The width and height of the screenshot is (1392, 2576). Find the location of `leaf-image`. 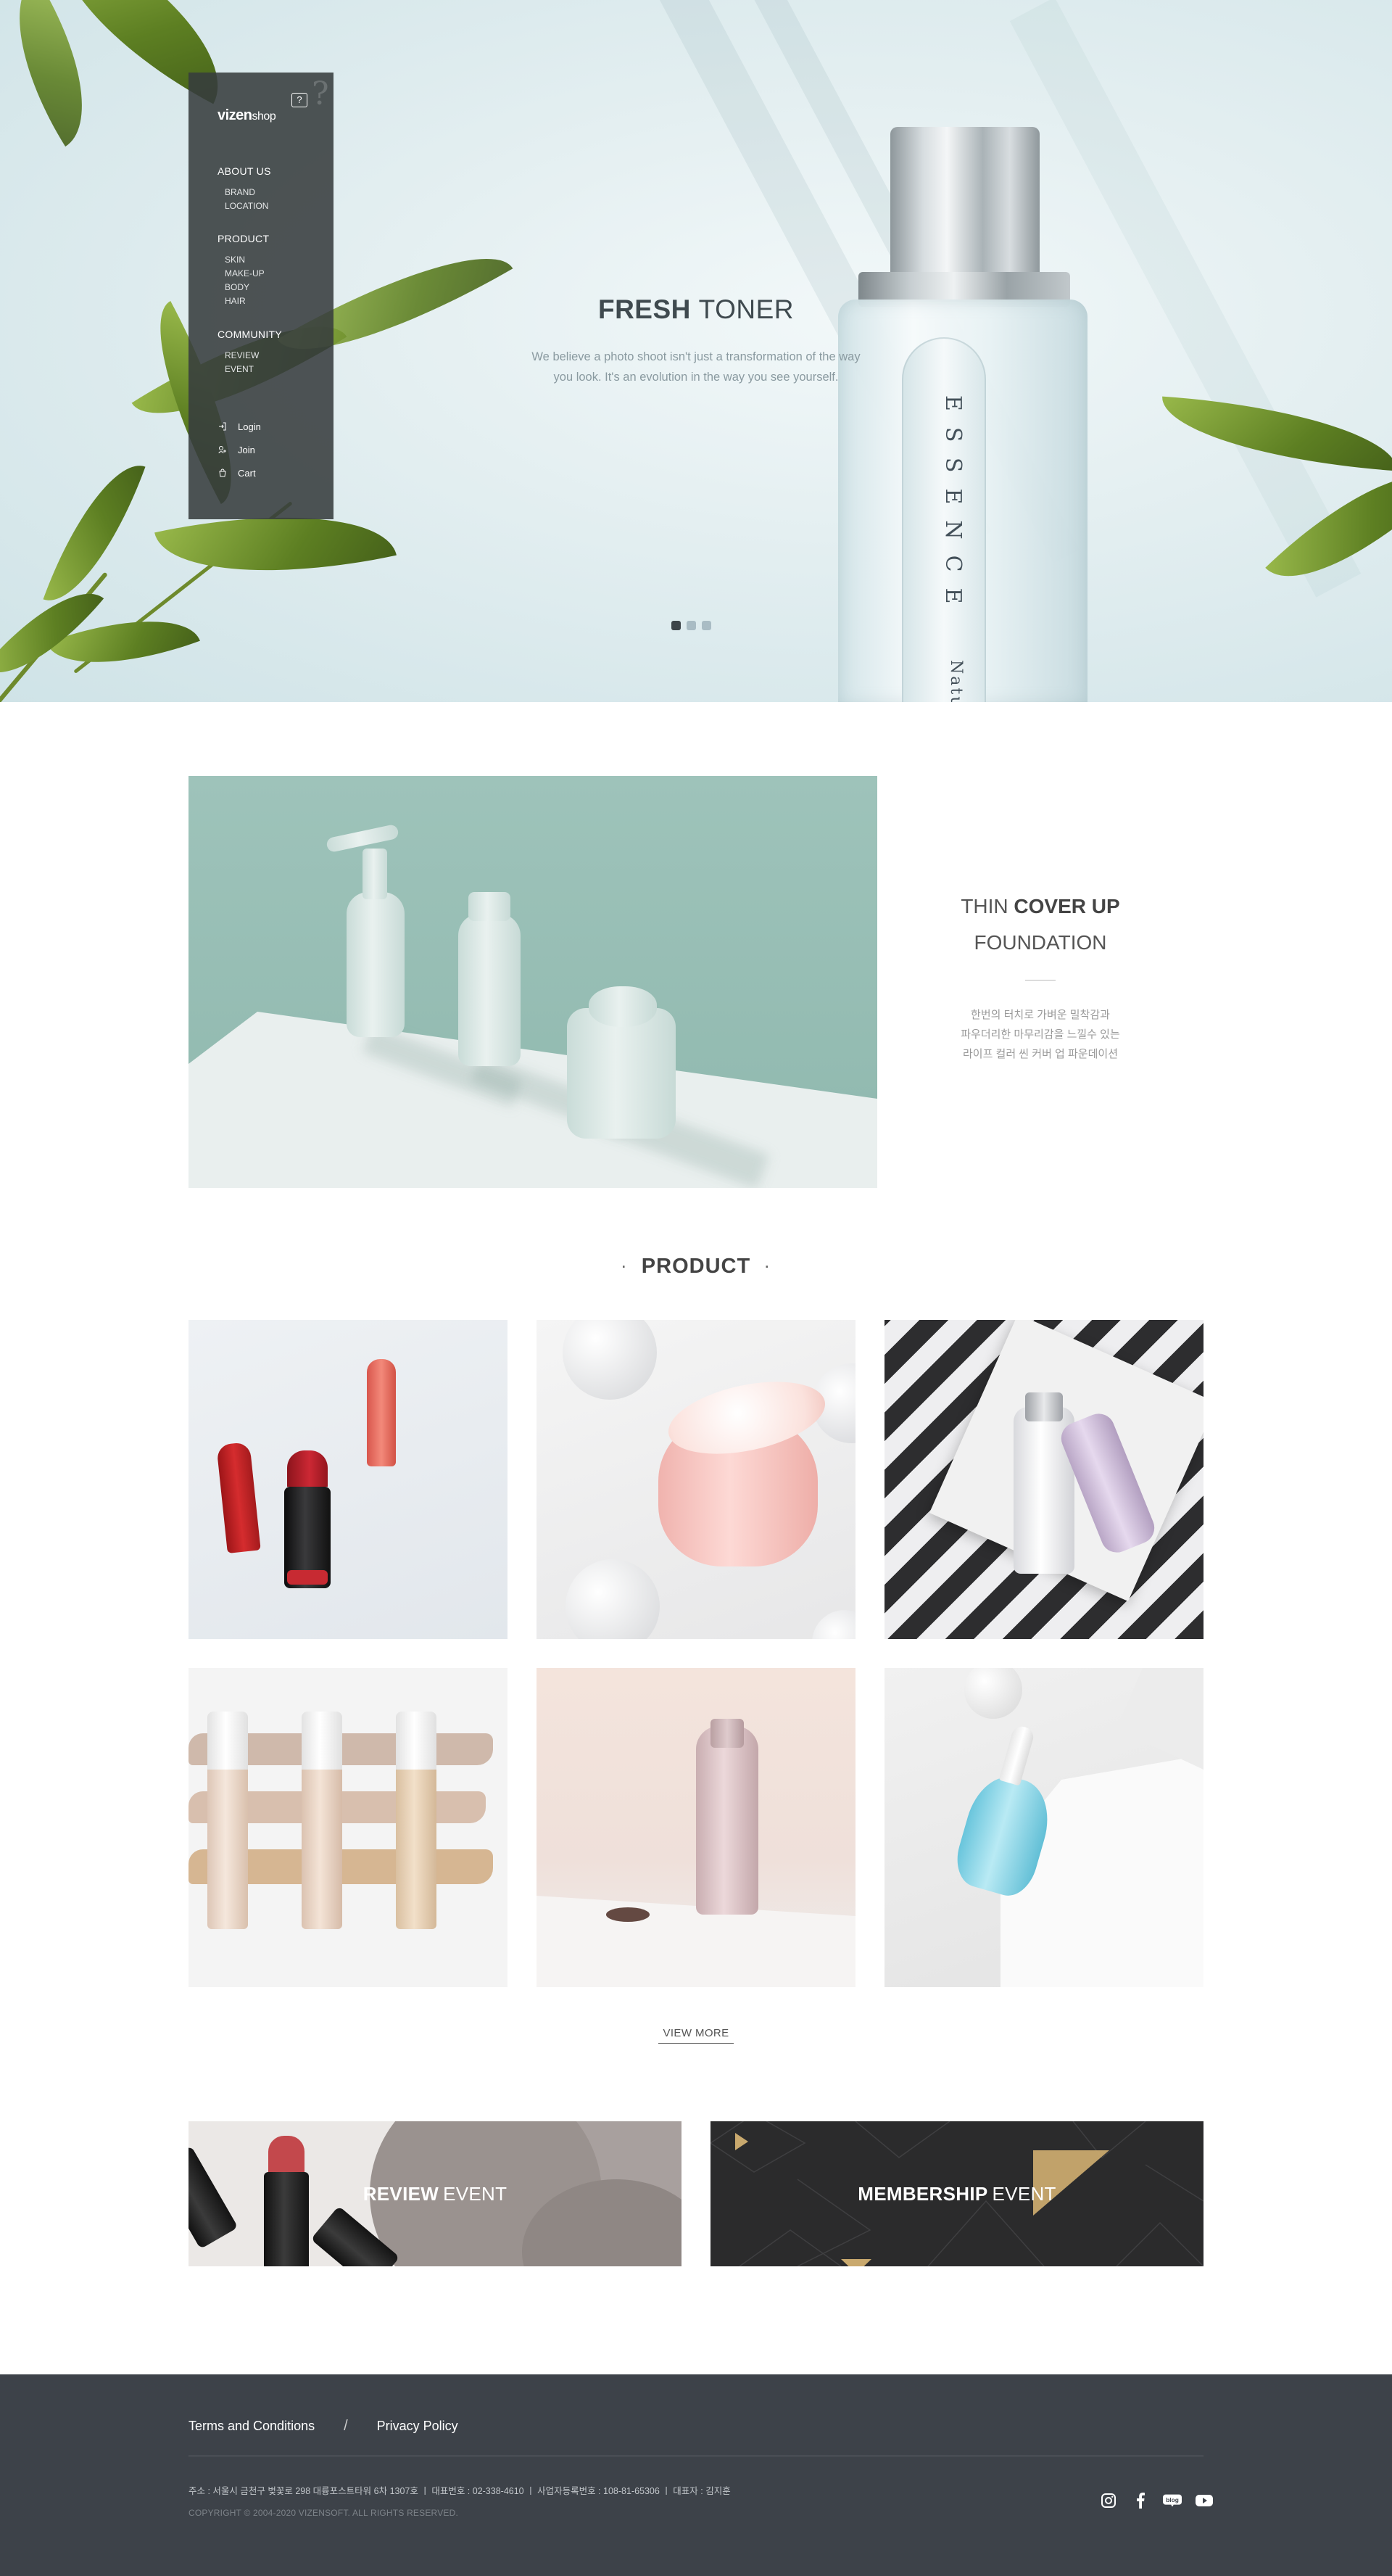

leaf-image is located at coordinates (95, 533).